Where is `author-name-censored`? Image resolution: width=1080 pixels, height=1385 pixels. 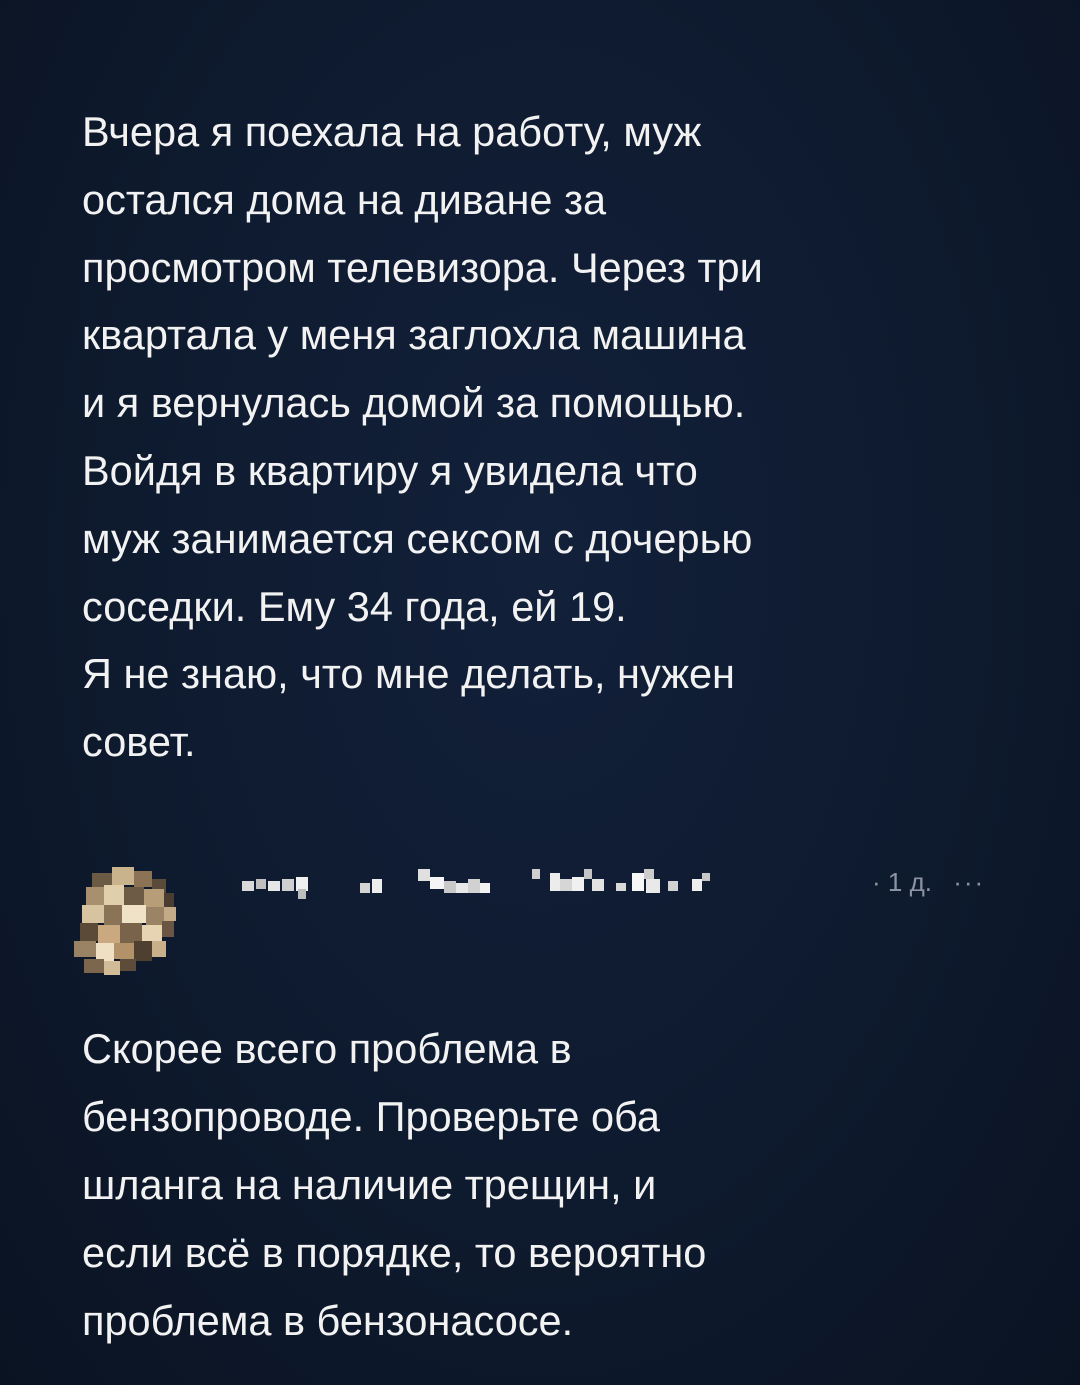 author-name-censored is located at coordinates (552, 883).